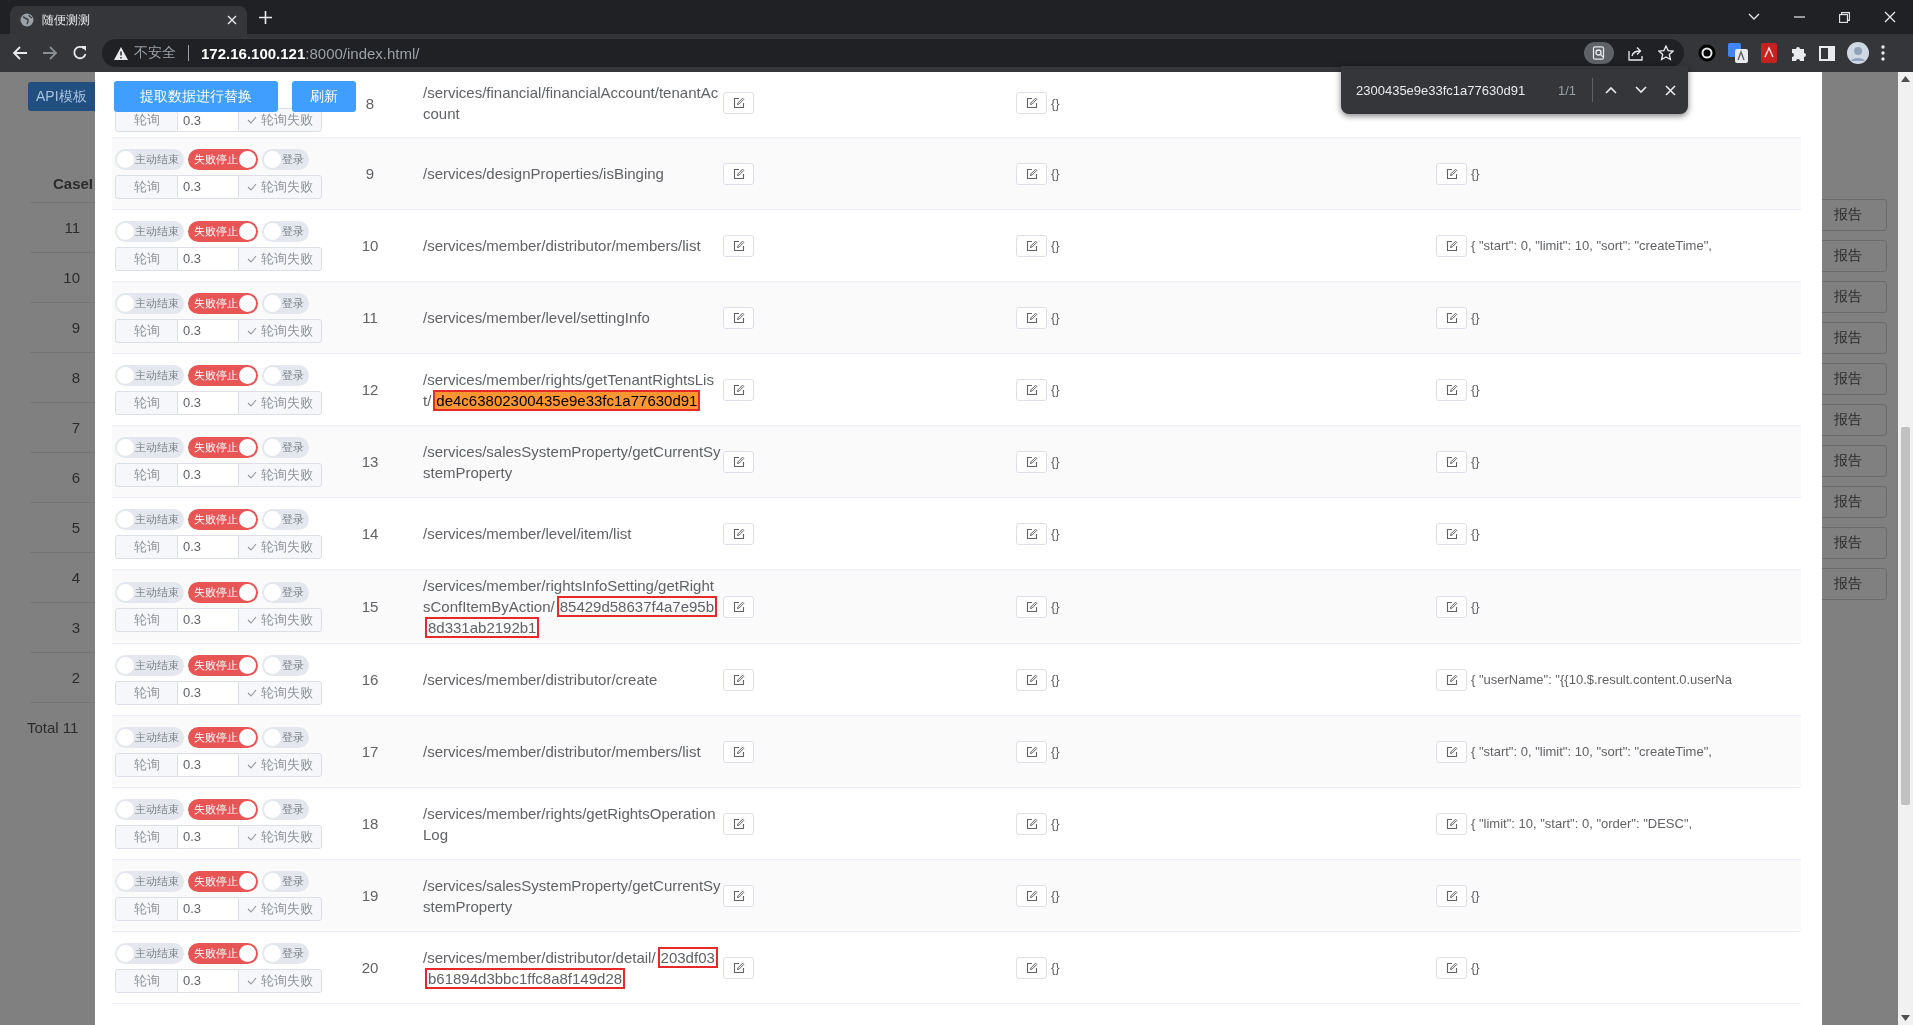 This screenshot has height=1025, width=1913. I want to click on avatar-icon, so click(1858, 53).